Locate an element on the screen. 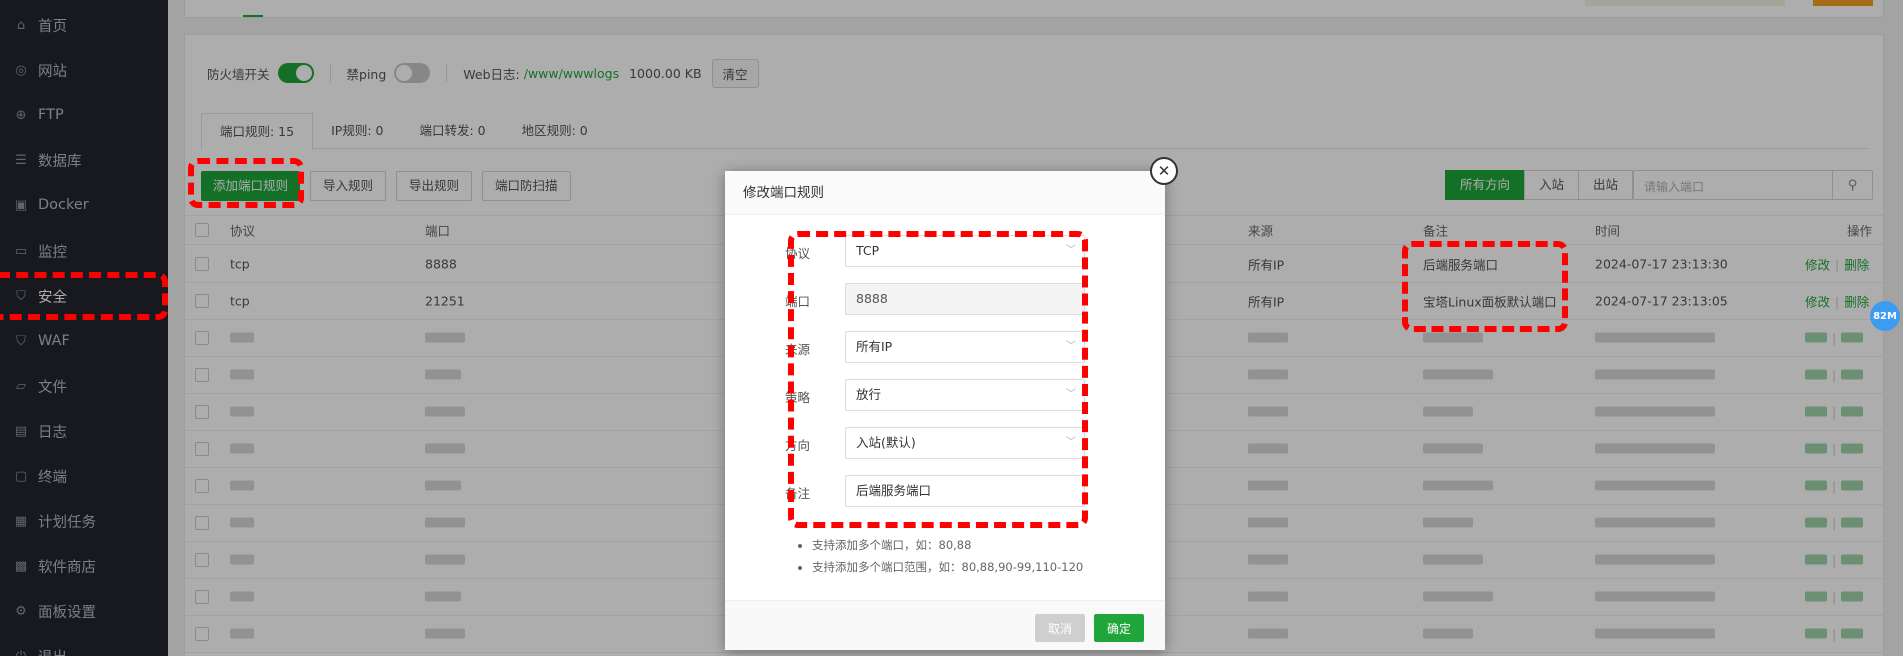  dialog-title: 修改端口规则 is located at coordinates (945, 193).